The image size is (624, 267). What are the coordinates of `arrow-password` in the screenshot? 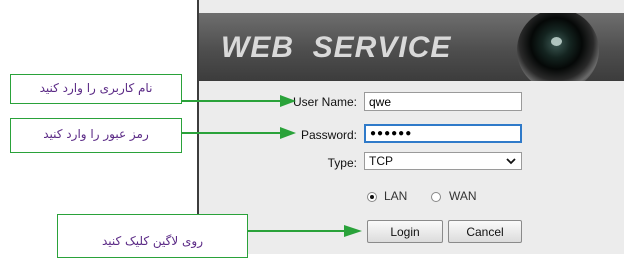 It's located at (239, 133).